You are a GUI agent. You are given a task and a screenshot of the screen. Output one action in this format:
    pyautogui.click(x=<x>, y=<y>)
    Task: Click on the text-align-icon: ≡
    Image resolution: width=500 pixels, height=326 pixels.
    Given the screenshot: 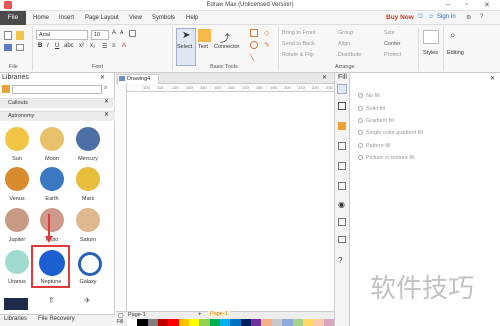 What is the action you would take?
    pyautogui.click(x=114, y=46)
    